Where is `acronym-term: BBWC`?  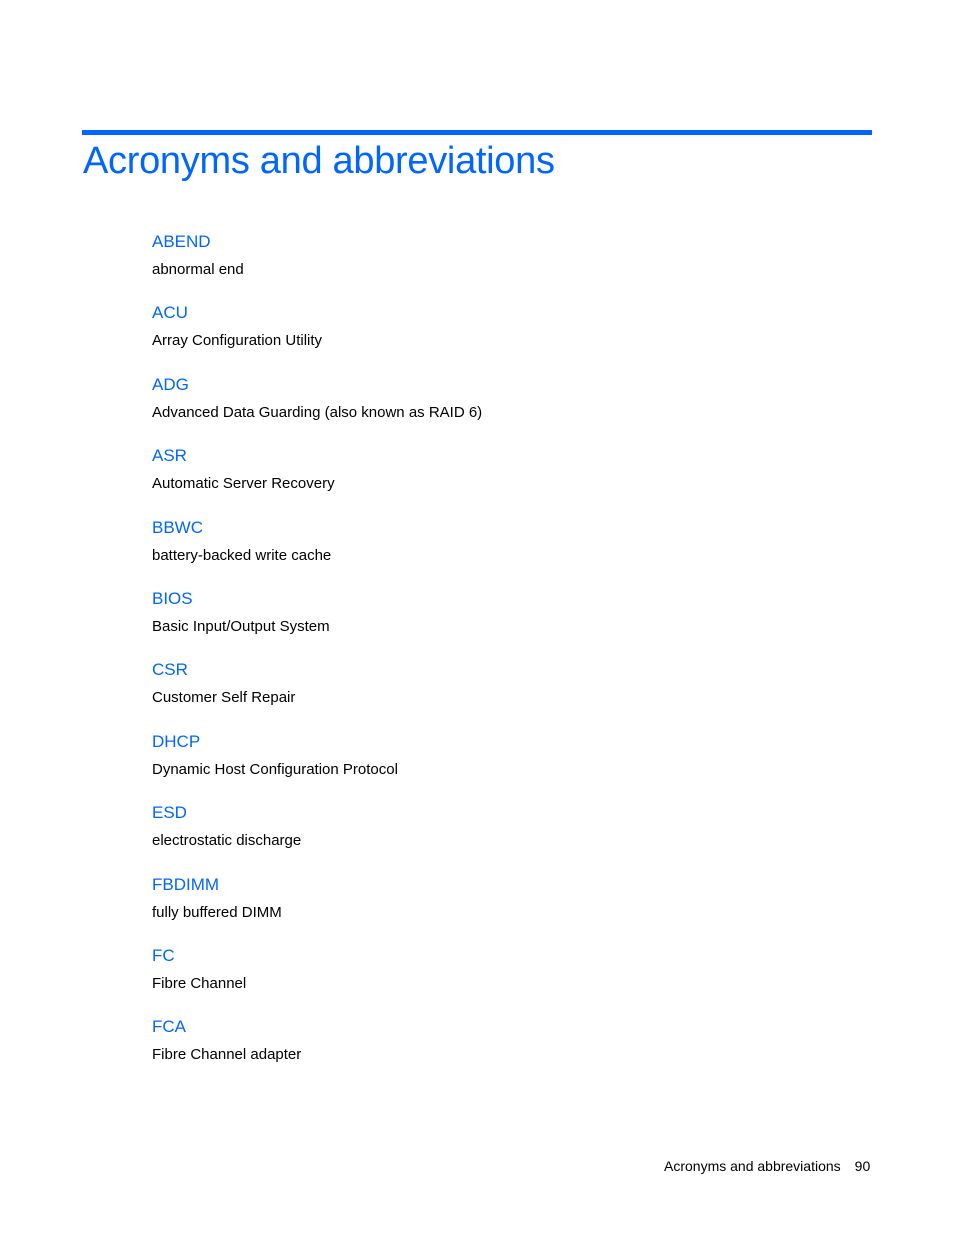
acronym-term: BBWC is located at coordinates (317, 528).